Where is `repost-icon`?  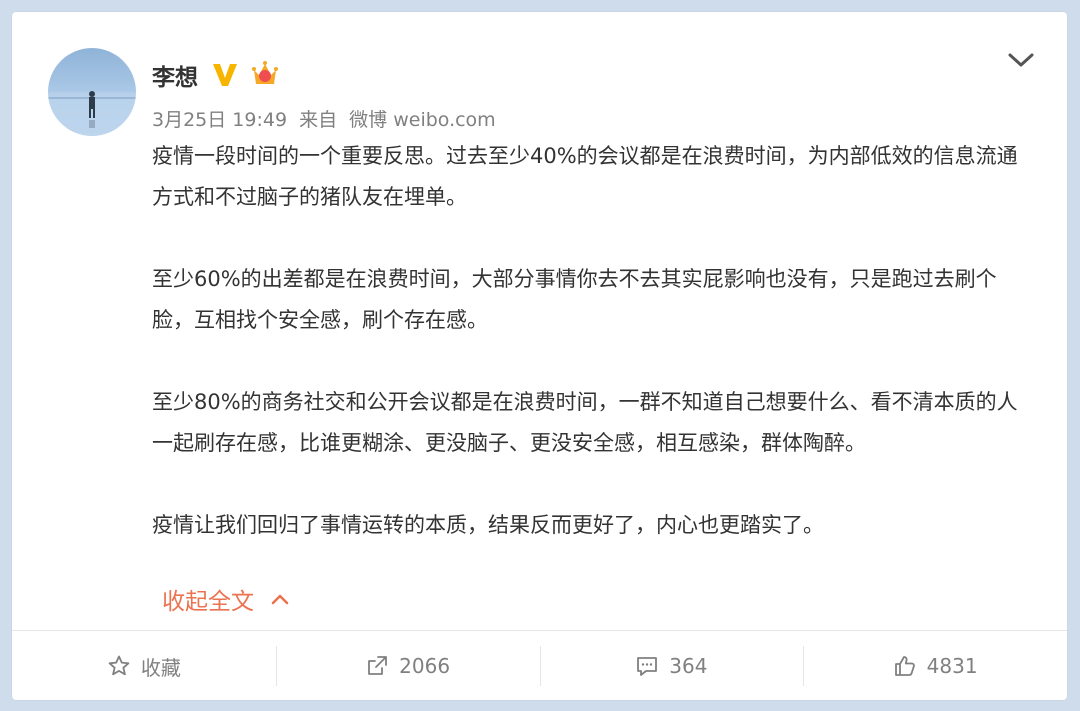 repost-icon is located at coordinates (378, 665).